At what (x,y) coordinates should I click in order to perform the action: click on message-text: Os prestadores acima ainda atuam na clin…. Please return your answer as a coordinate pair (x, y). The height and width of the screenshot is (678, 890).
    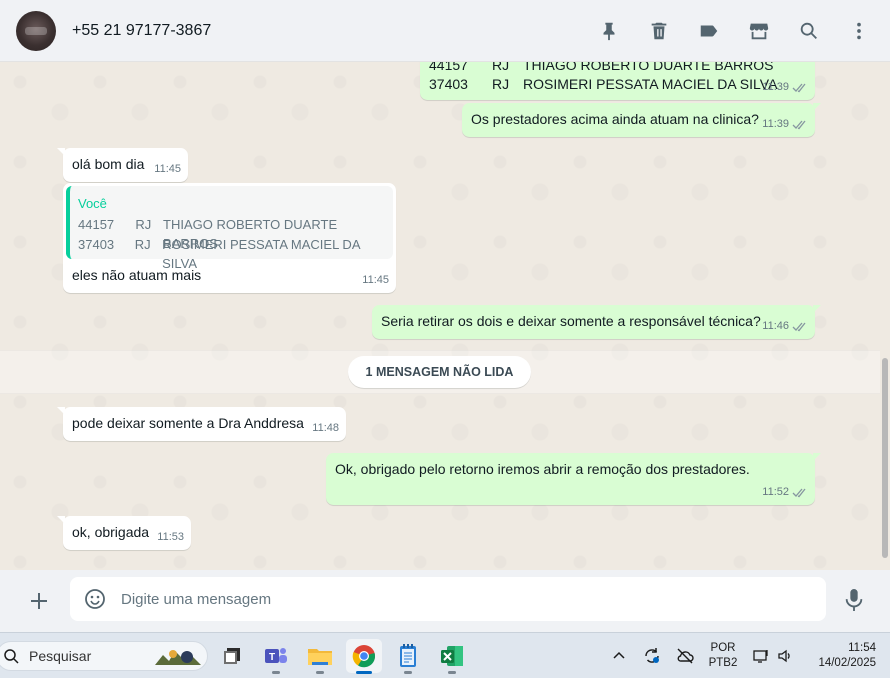
    Looking at the image, I should click on (615, 119).